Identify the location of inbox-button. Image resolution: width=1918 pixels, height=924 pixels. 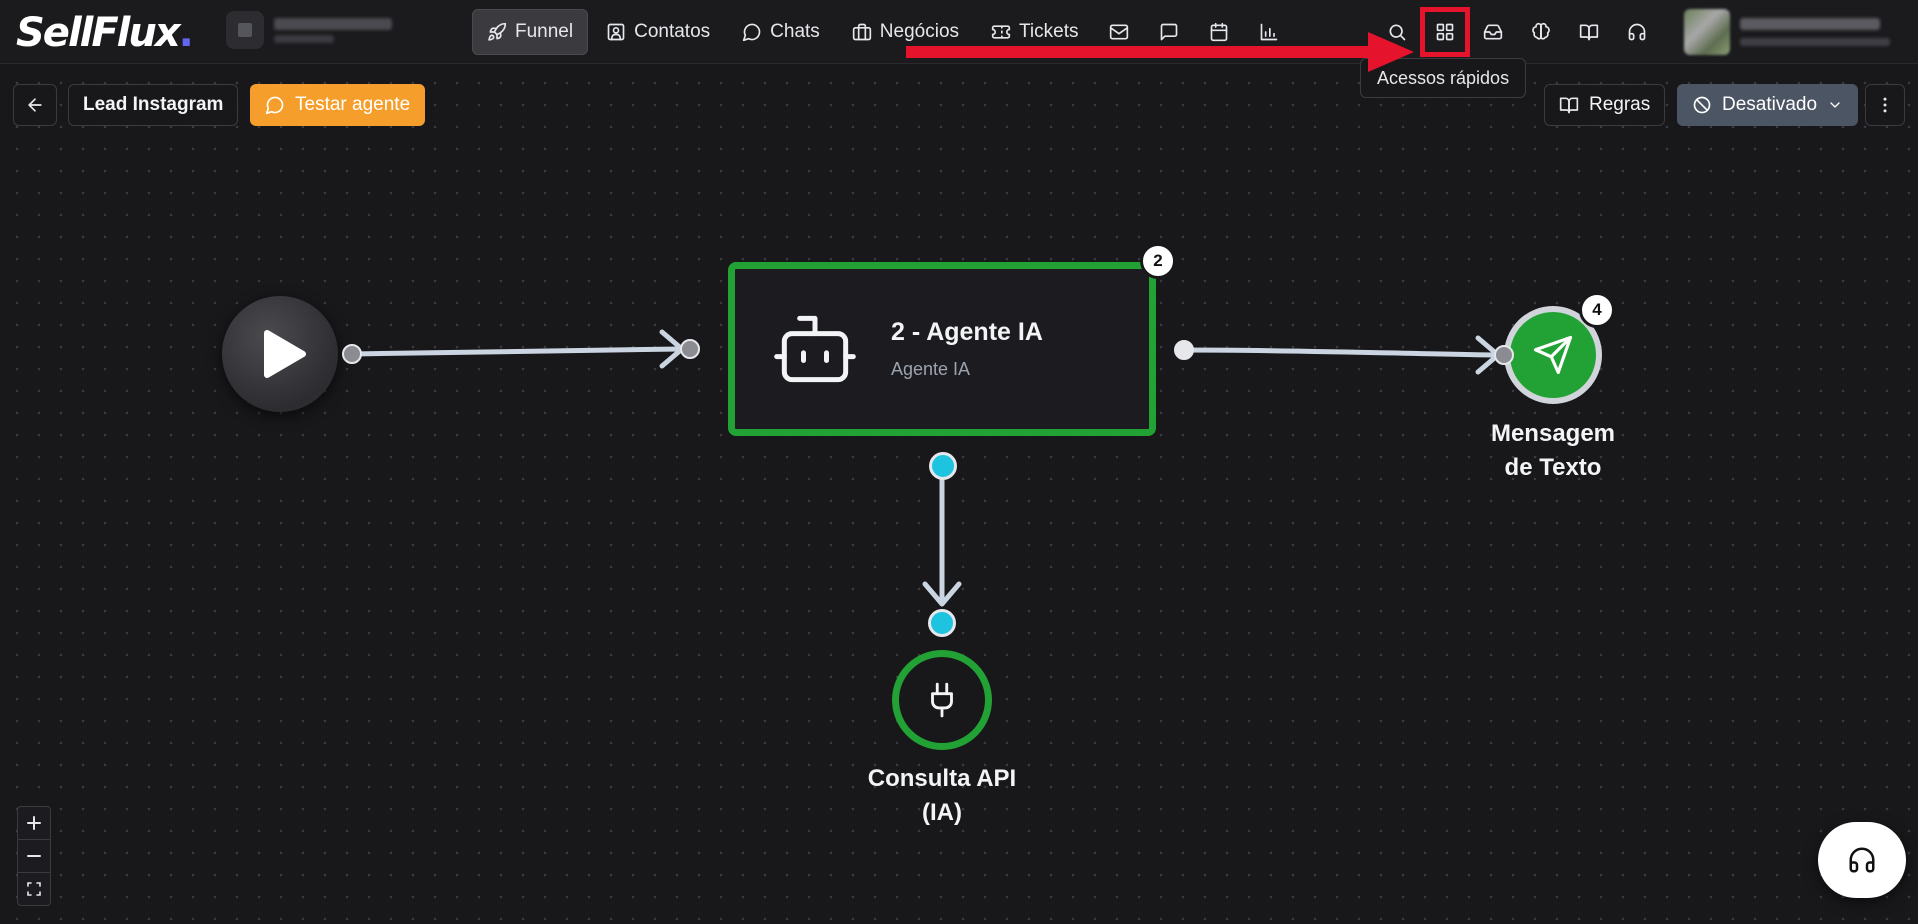
(1493, 32).